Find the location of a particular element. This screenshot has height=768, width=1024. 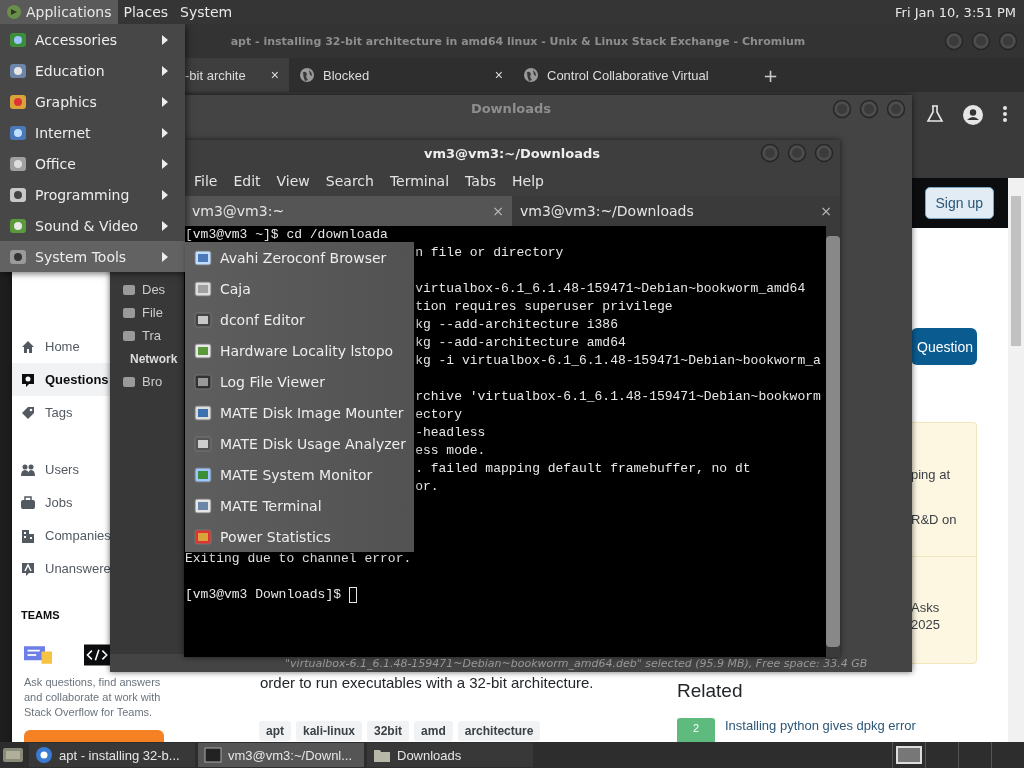

workspace-icon is located at coordinates (909, 755).